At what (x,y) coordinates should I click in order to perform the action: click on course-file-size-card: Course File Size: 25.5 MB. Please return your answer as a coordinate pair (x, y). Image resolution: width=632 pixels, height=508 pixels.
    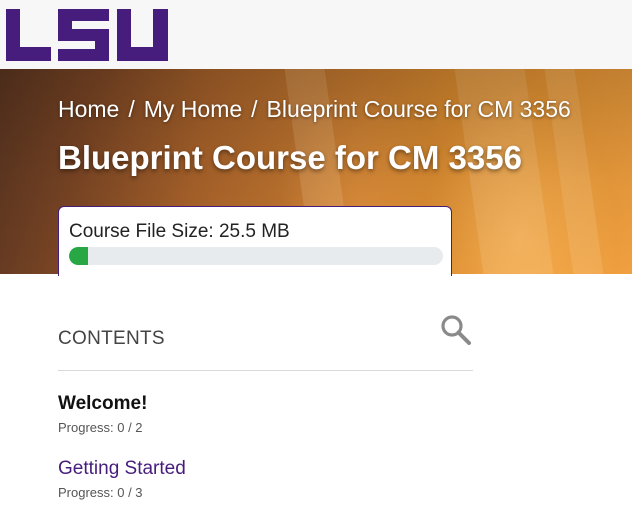
    Looking at the image, I should click on (255, 241).